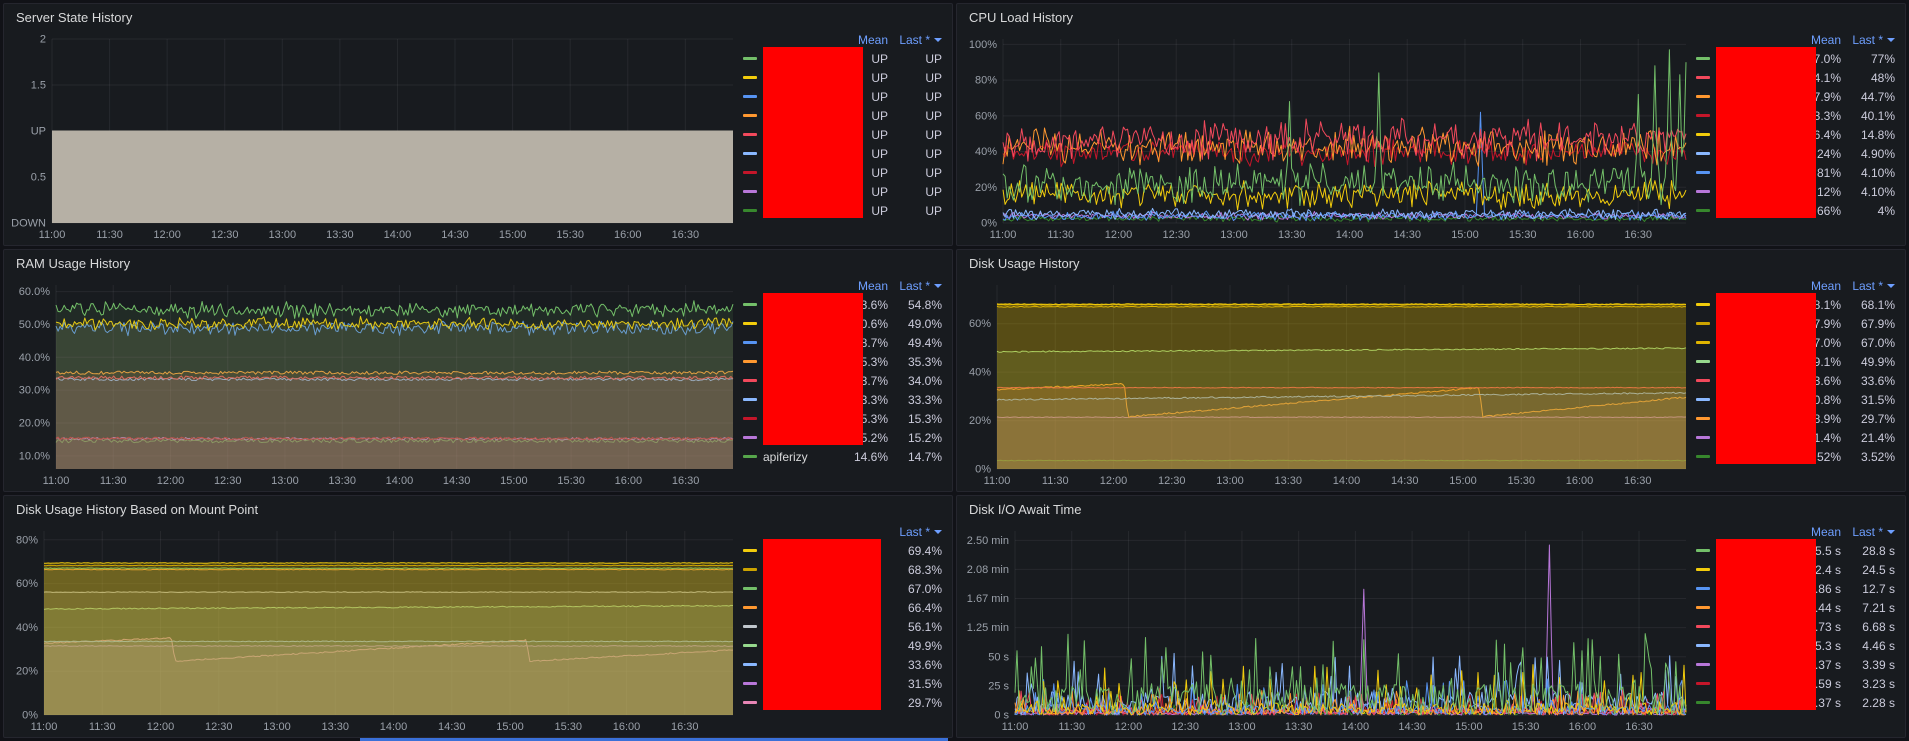 This screenshot has height=741, width=1909. Describe the element at coordinates (34, 424) in the screenshot. I see `svg-text: 20.0%` at that location.